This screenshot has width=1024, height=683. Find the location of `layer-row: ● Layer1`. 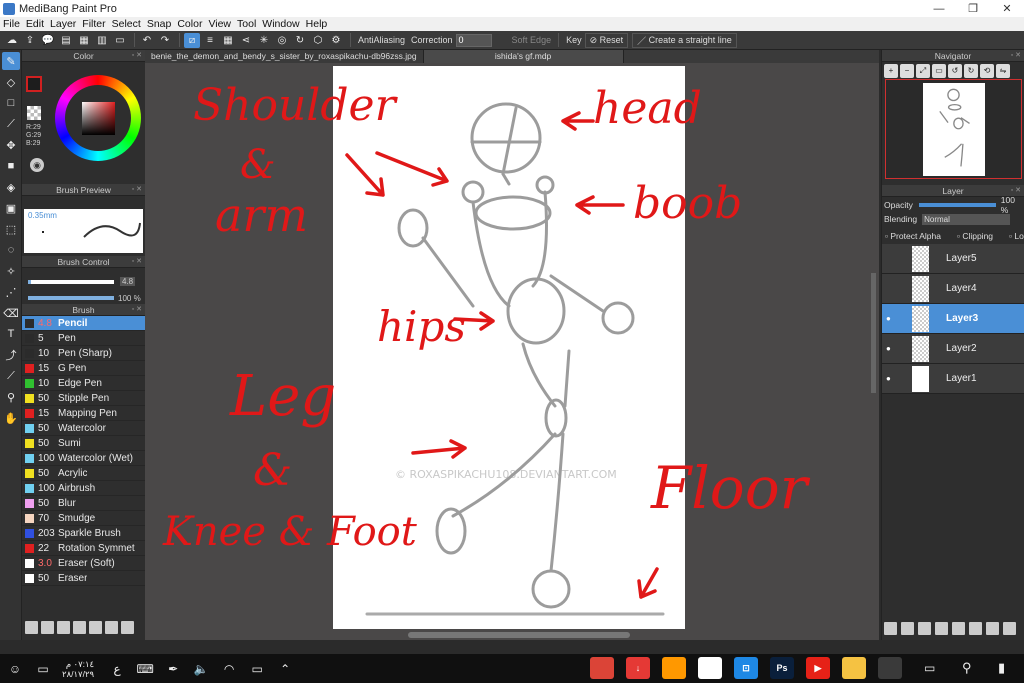

layer-row: ● Layer1 is located at coordinates (953, 379).